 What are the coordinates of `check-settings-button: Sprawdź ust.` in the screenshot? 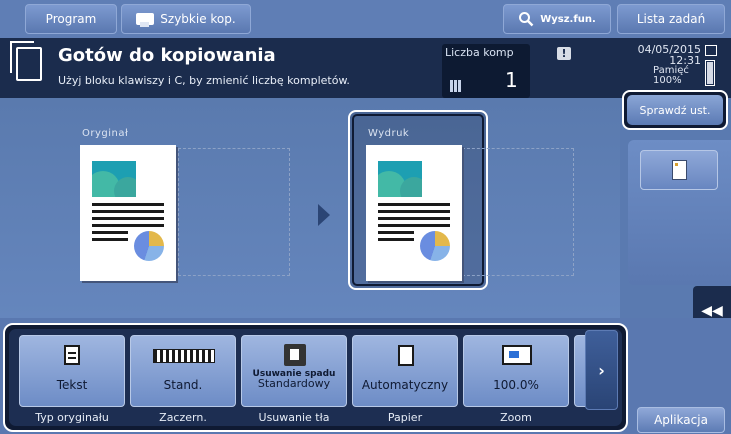 It's located at (675, 110).